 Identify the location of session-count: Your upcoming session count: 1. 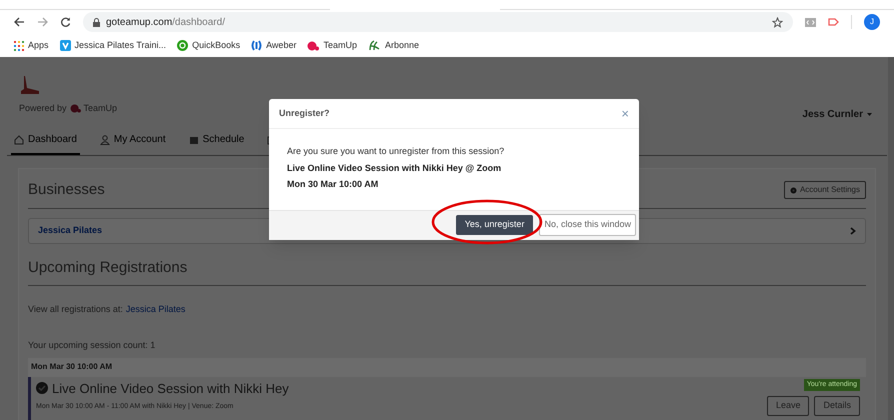
(92, 345).